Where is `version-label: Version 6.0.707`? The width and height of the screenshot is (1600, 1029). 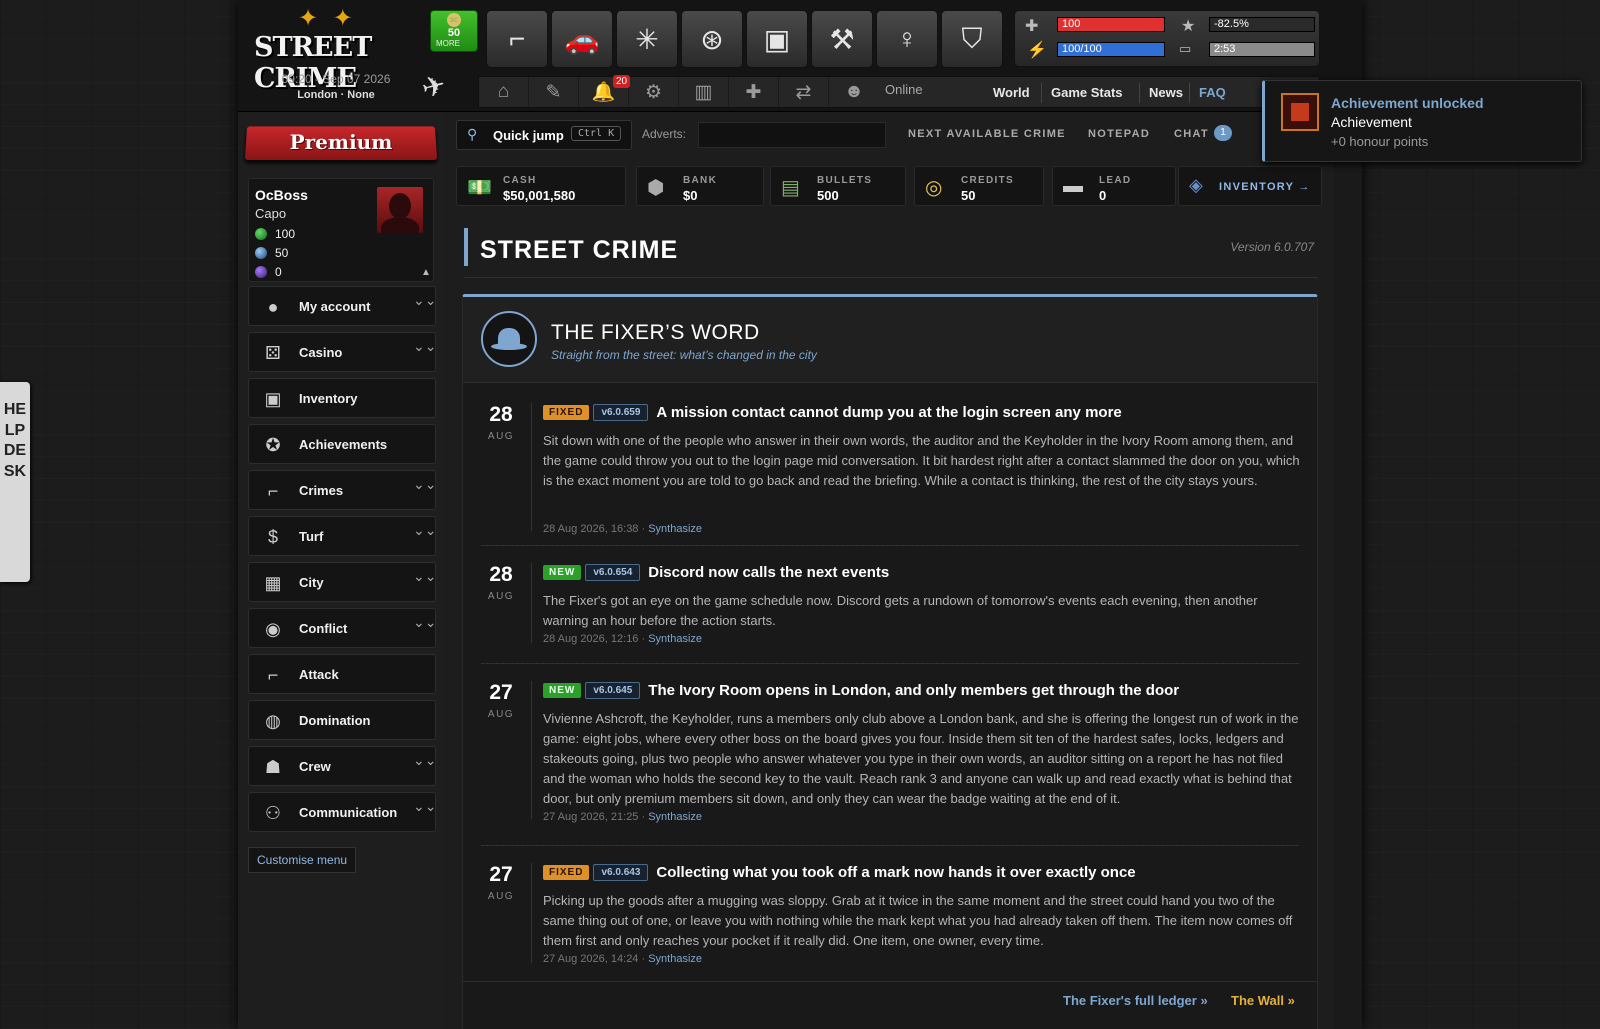
version-label: Version 6.0.707 is located at coordinates (1272, 247).